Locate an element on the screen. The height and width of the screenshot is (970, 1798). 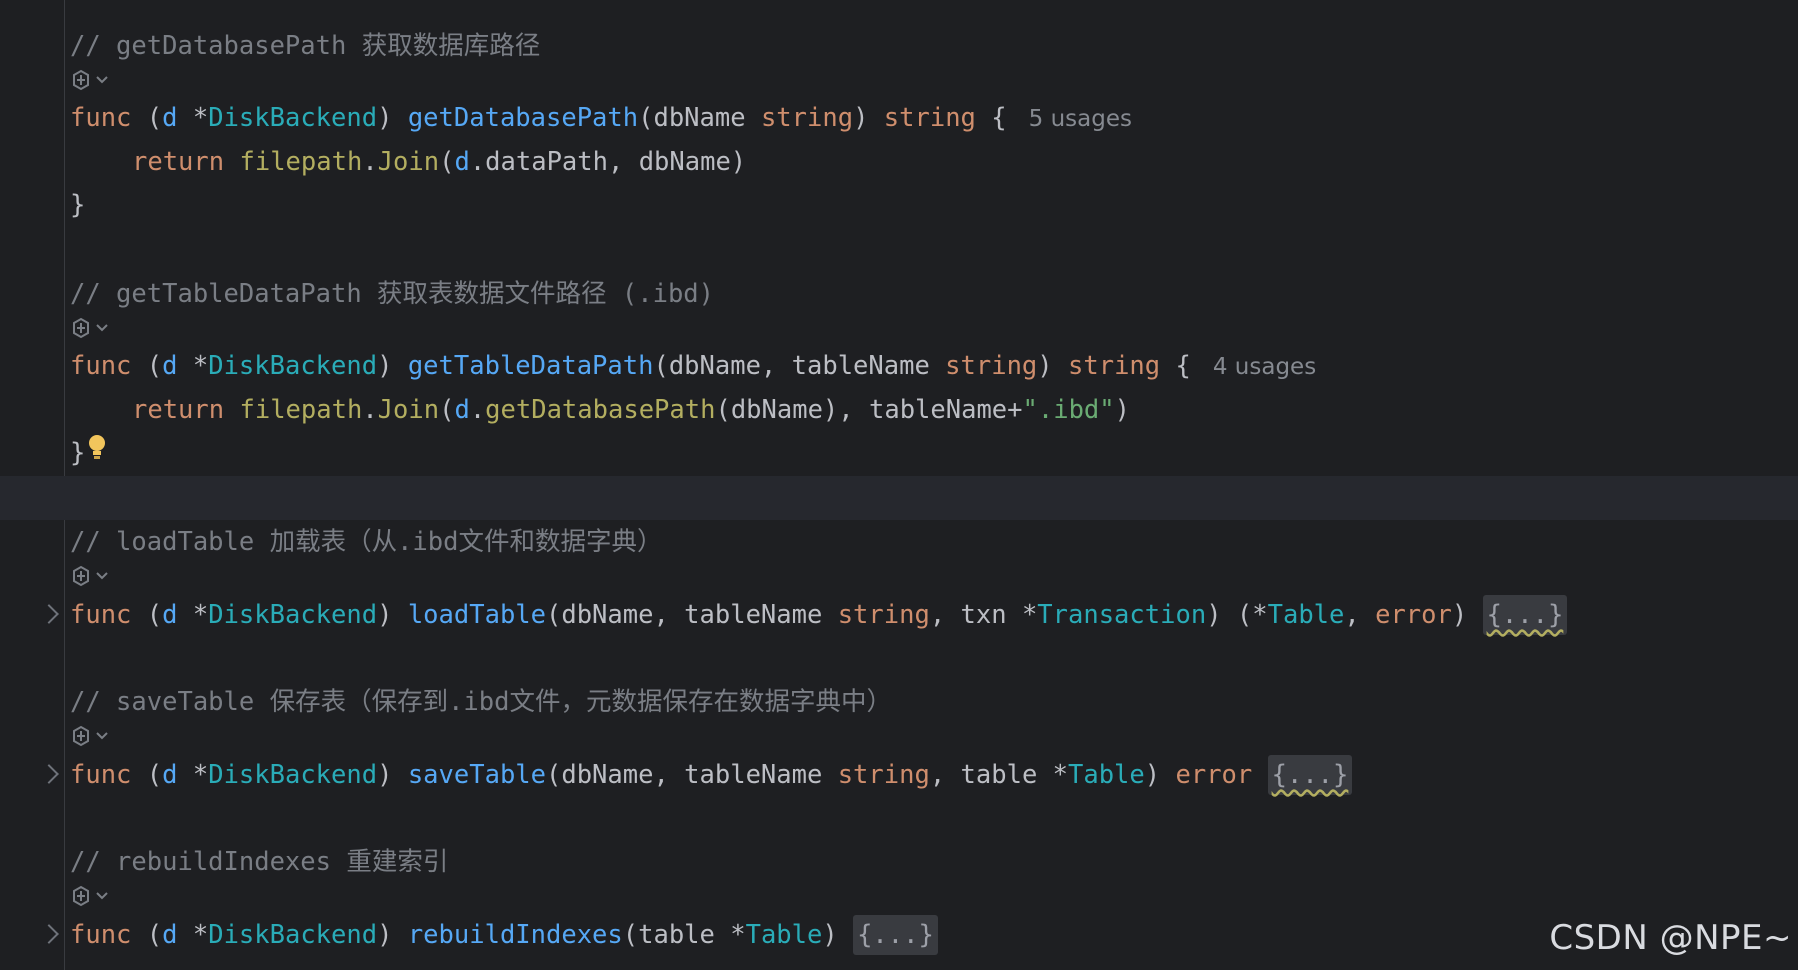
function-name: getTableDataPath is located at coordinates (530, 366).